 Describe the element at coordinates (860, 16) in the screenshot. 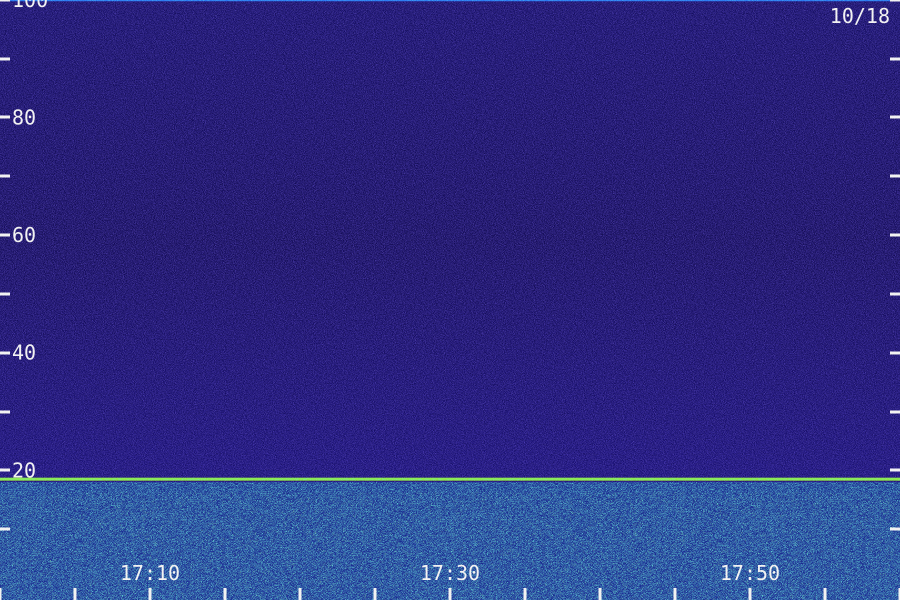

I see `date-label: 10/18` at that location.